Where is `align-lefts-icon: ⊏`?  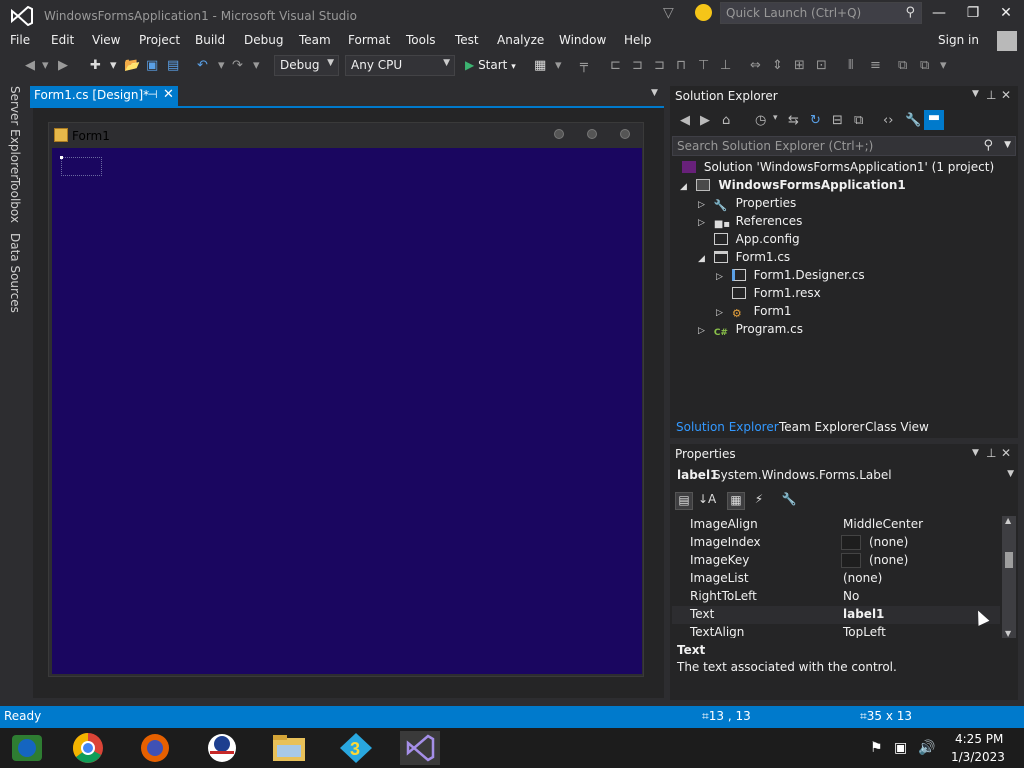 align-lefts-icon: ⊏ is located at coordinates (615, 65).